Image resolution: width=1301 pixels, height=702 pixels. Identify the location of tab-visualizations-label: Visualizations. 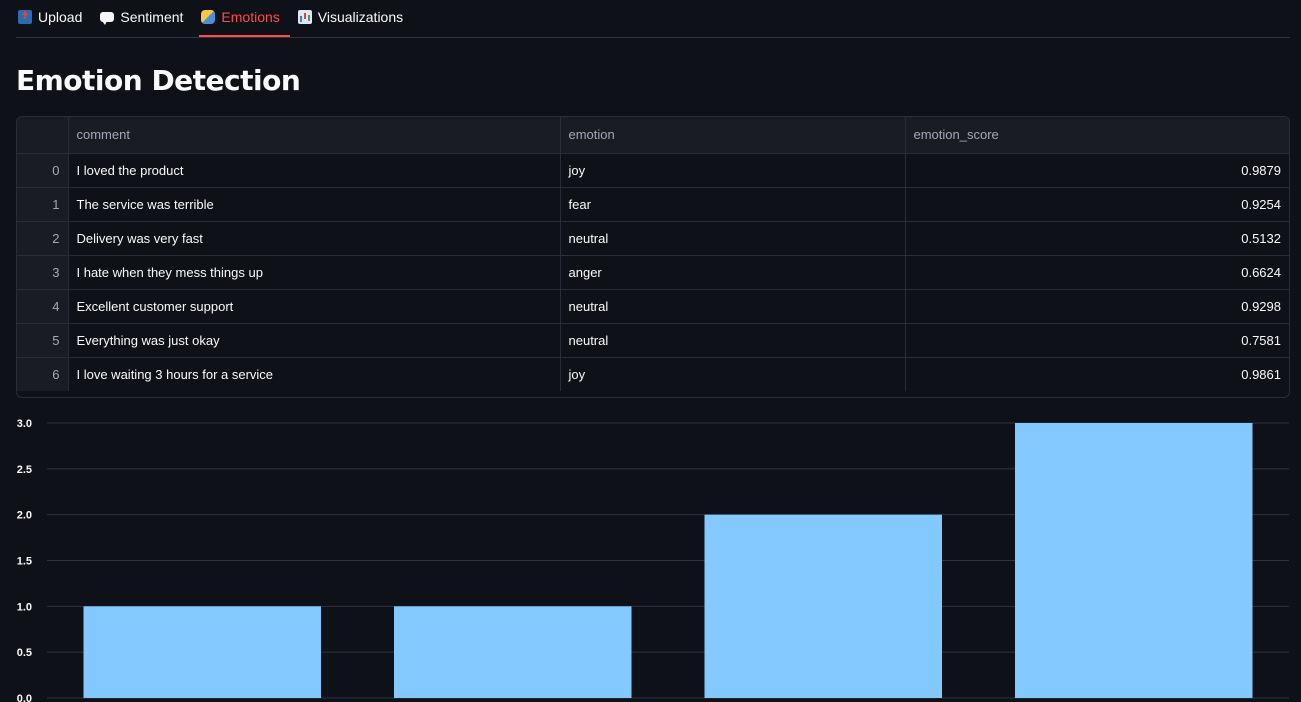
(360, 17).